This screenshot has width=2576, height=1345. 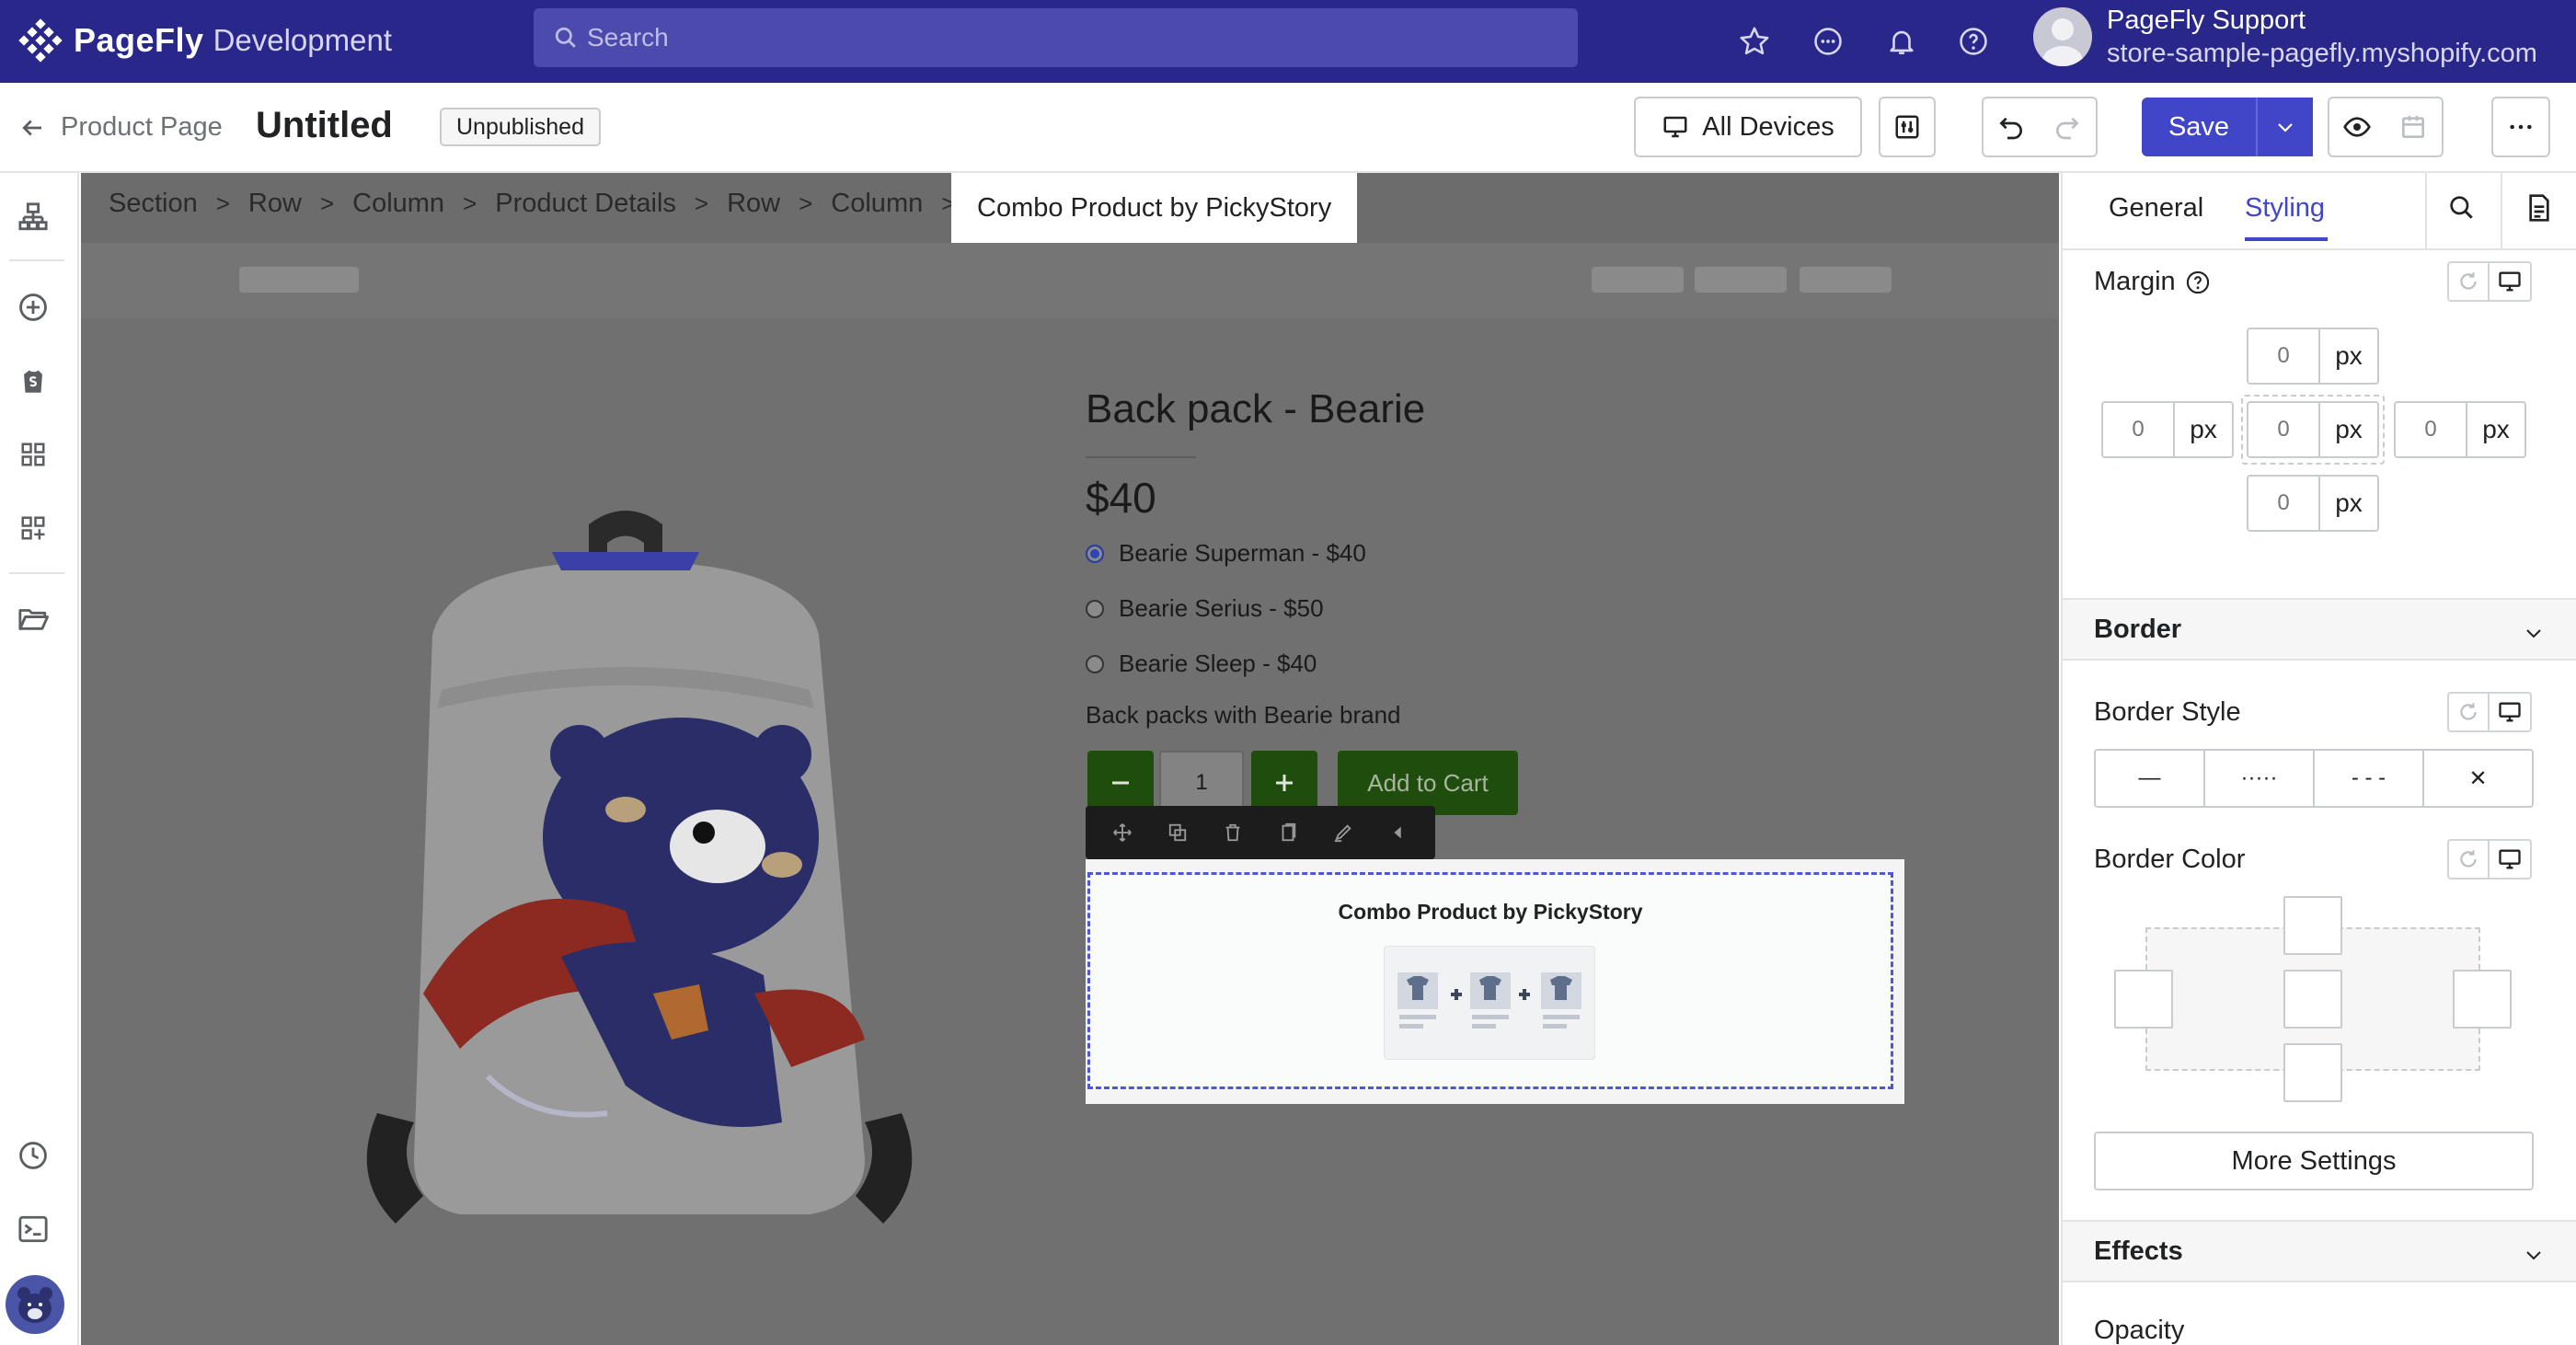 What do you see at coordinates (2068, 127) in the screenshot?
I see `redo-button` at bounding box center [2068, 127].